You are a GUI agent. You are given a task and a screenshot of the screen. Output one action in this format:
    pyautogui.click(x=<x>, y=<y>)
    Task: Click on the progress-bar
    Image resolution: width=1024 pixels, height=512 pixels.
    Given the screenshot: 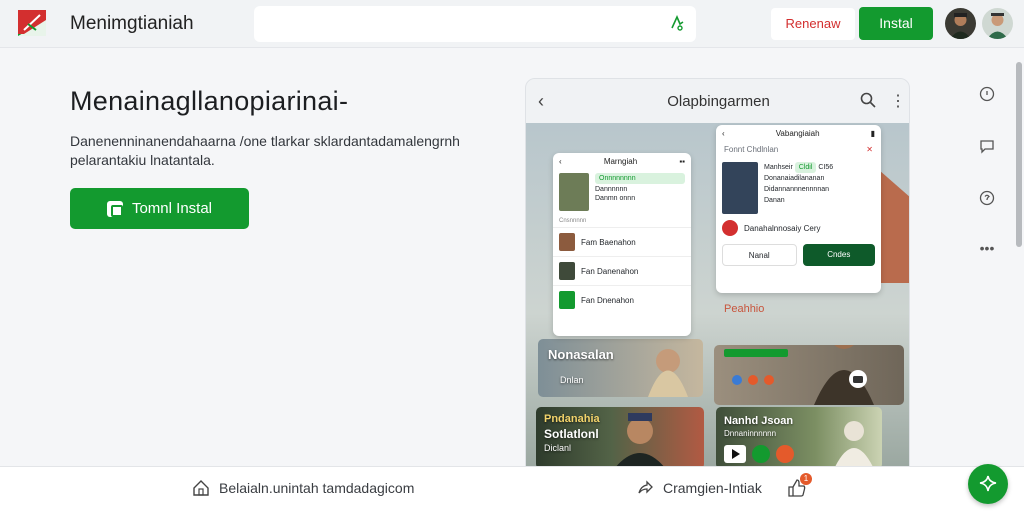 What is the action you would take?
    pyautogui.click(x=756, y=353)
    